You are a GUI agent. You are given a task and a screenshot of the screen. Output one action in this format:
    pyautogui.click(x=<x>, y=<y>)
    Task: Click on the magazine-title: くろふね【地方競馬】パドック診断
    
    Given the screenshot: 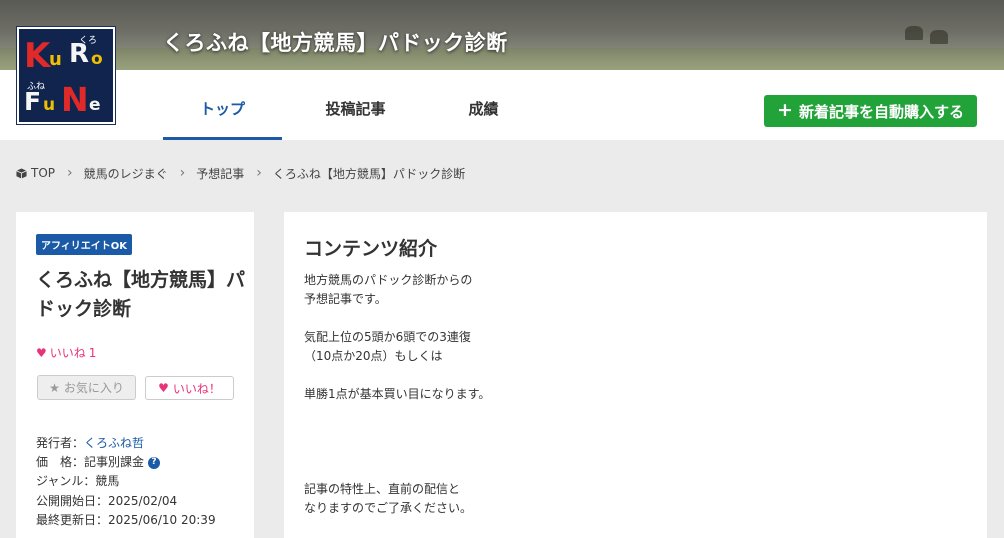 What is the action you would take?
    pyautogui.click(x=141, y=294)
    